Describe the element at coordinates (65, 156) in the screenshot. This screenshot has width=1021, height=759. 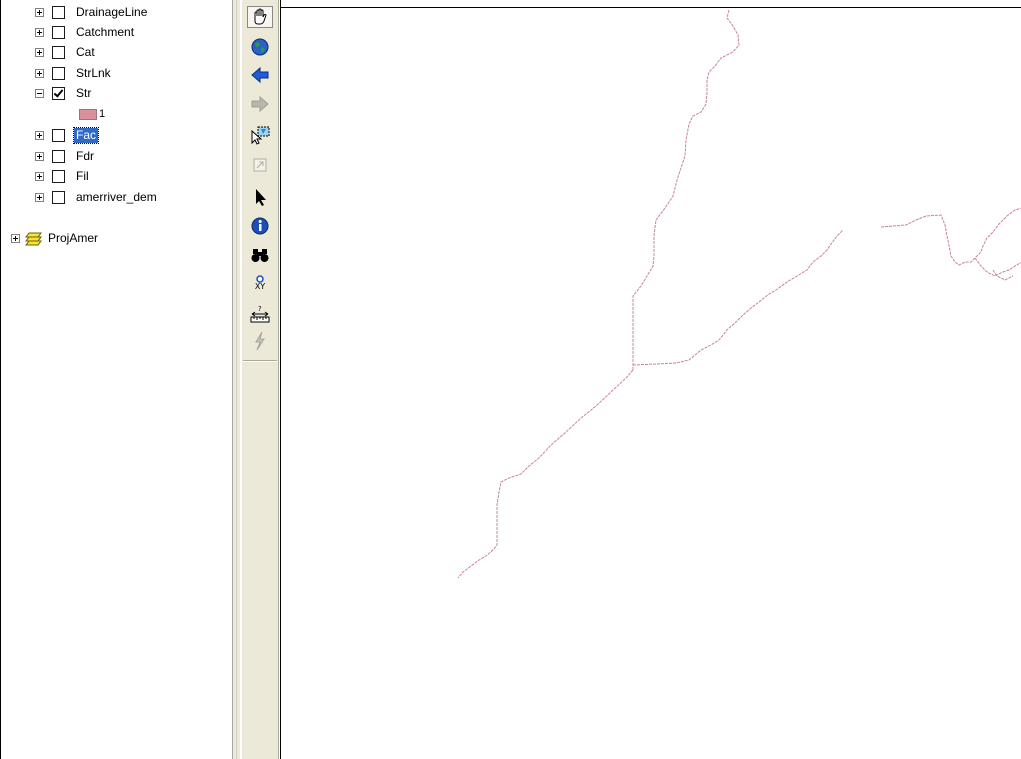
I see `layer-row-fdr: Fdr` at that location.